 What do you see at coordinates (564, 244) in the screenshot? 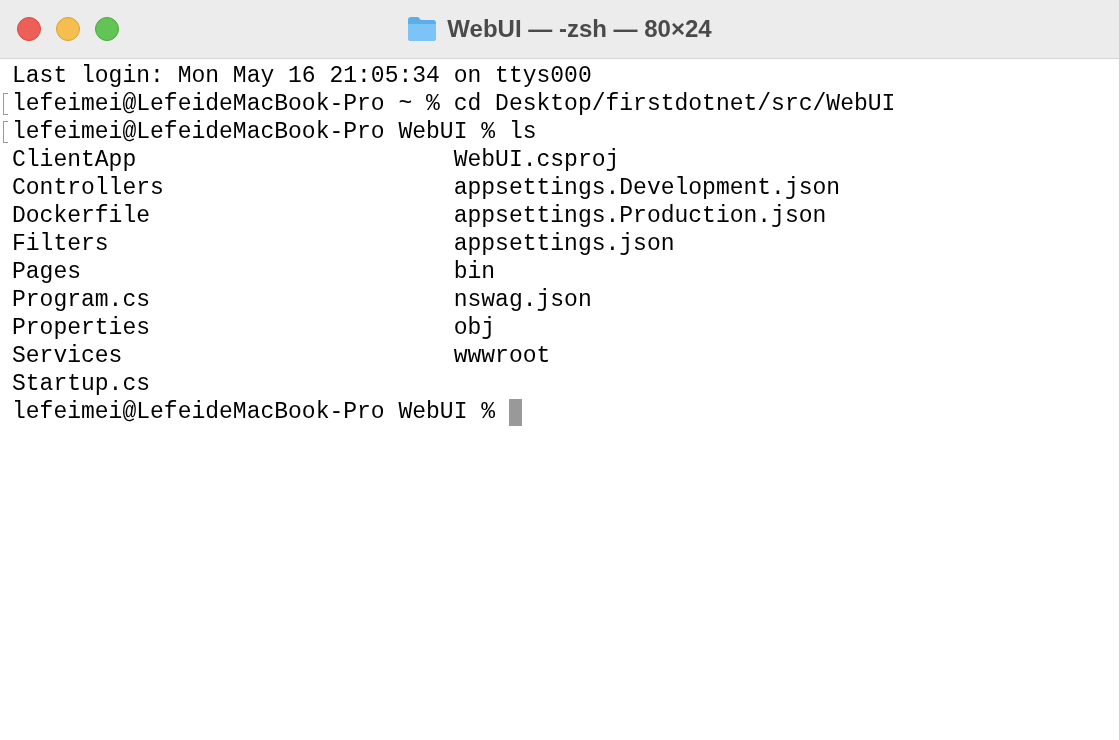
I see `file-name: appsettings.json` at bounding box center [564, 244].